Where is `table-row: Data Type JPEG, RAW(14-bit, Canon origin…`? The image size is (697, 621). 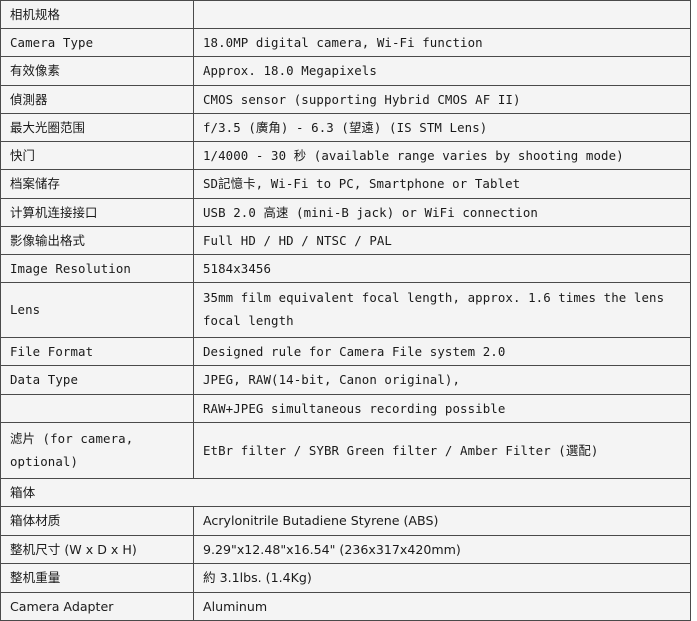
table-row: Data Type JPEG, RAW(14-bit, Canon origin… is located at coordinates (345, 380).